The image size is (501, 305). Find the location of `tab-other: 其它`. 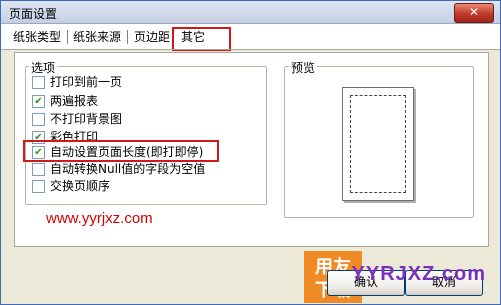

tab-other: 其它 is located at coordinates (193, 37).